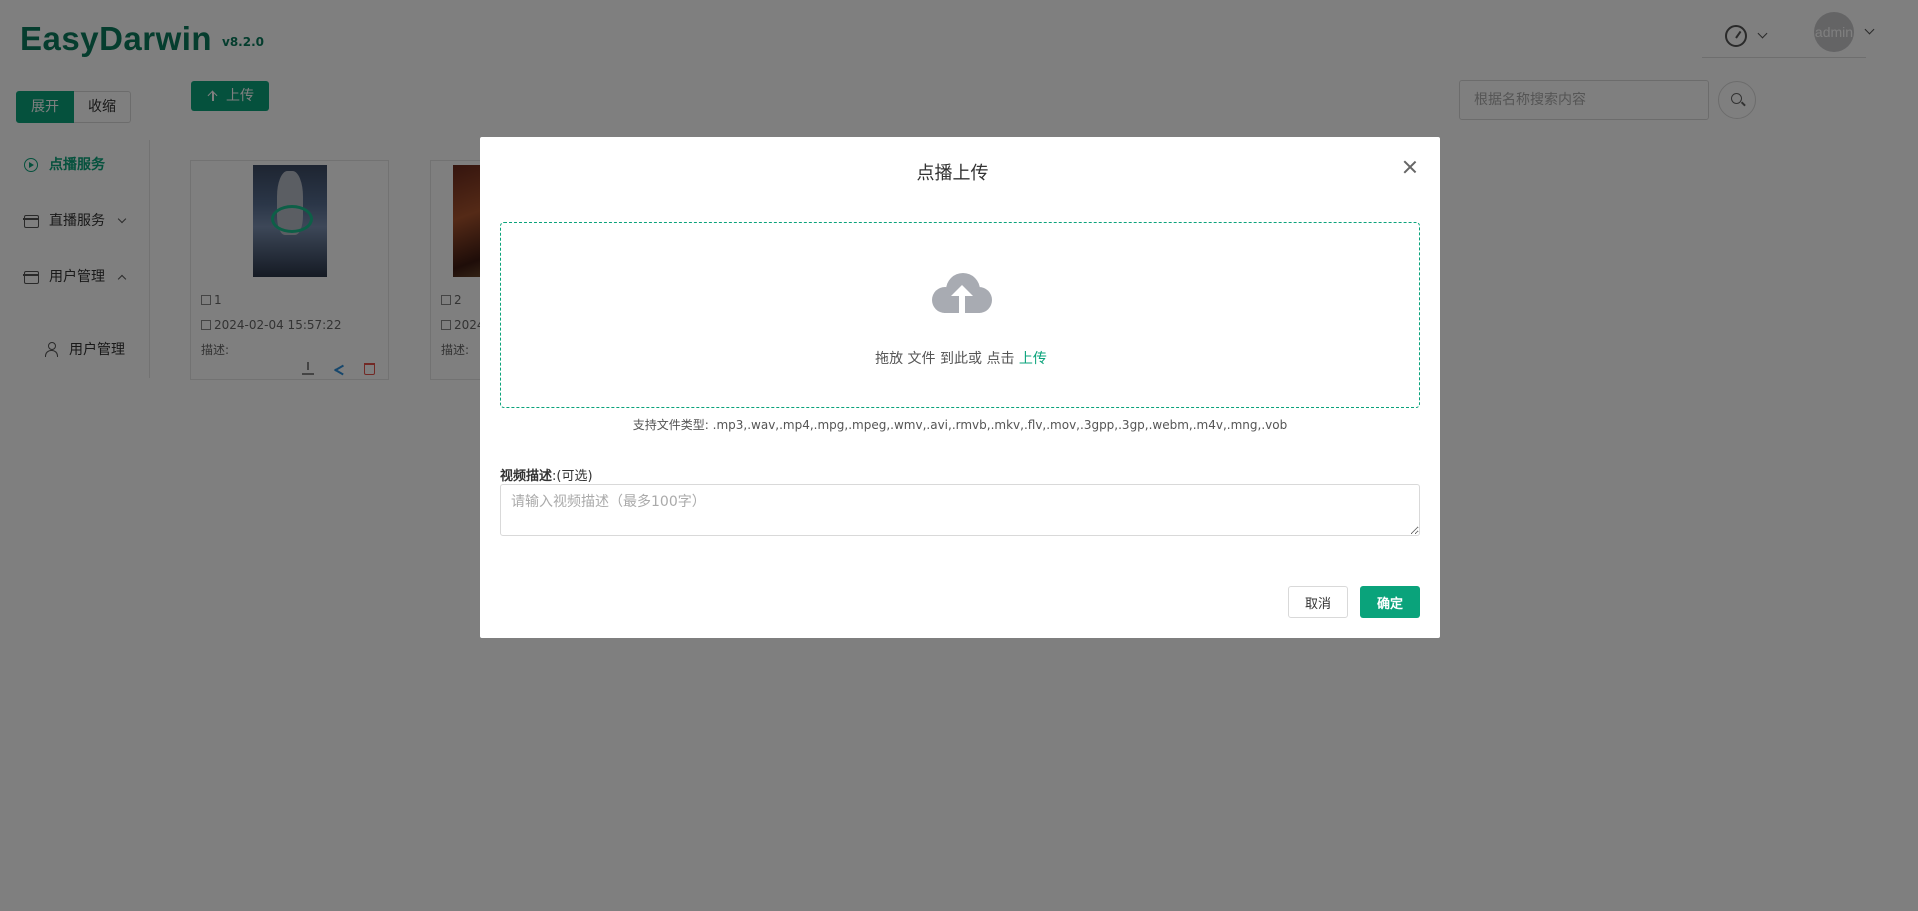 This screenshot has height=911, width=1918. Describe the element at coordinates (1390, 602) in the screenshot. I see `confirm-button: 确定` at that location.